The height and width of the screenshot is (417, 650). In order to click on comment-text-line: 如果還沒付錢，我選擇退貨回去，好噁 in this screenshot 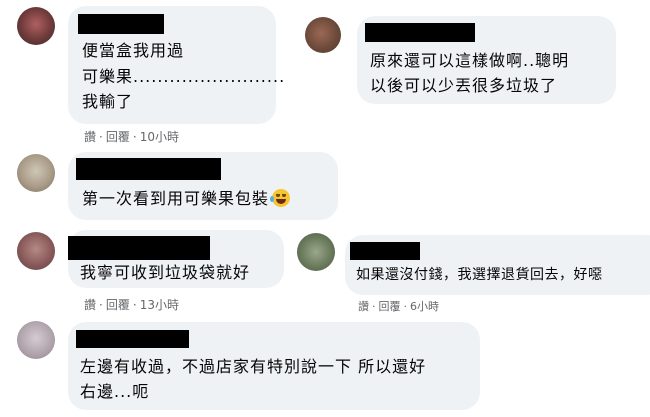, I will do `click(479, 275)`.